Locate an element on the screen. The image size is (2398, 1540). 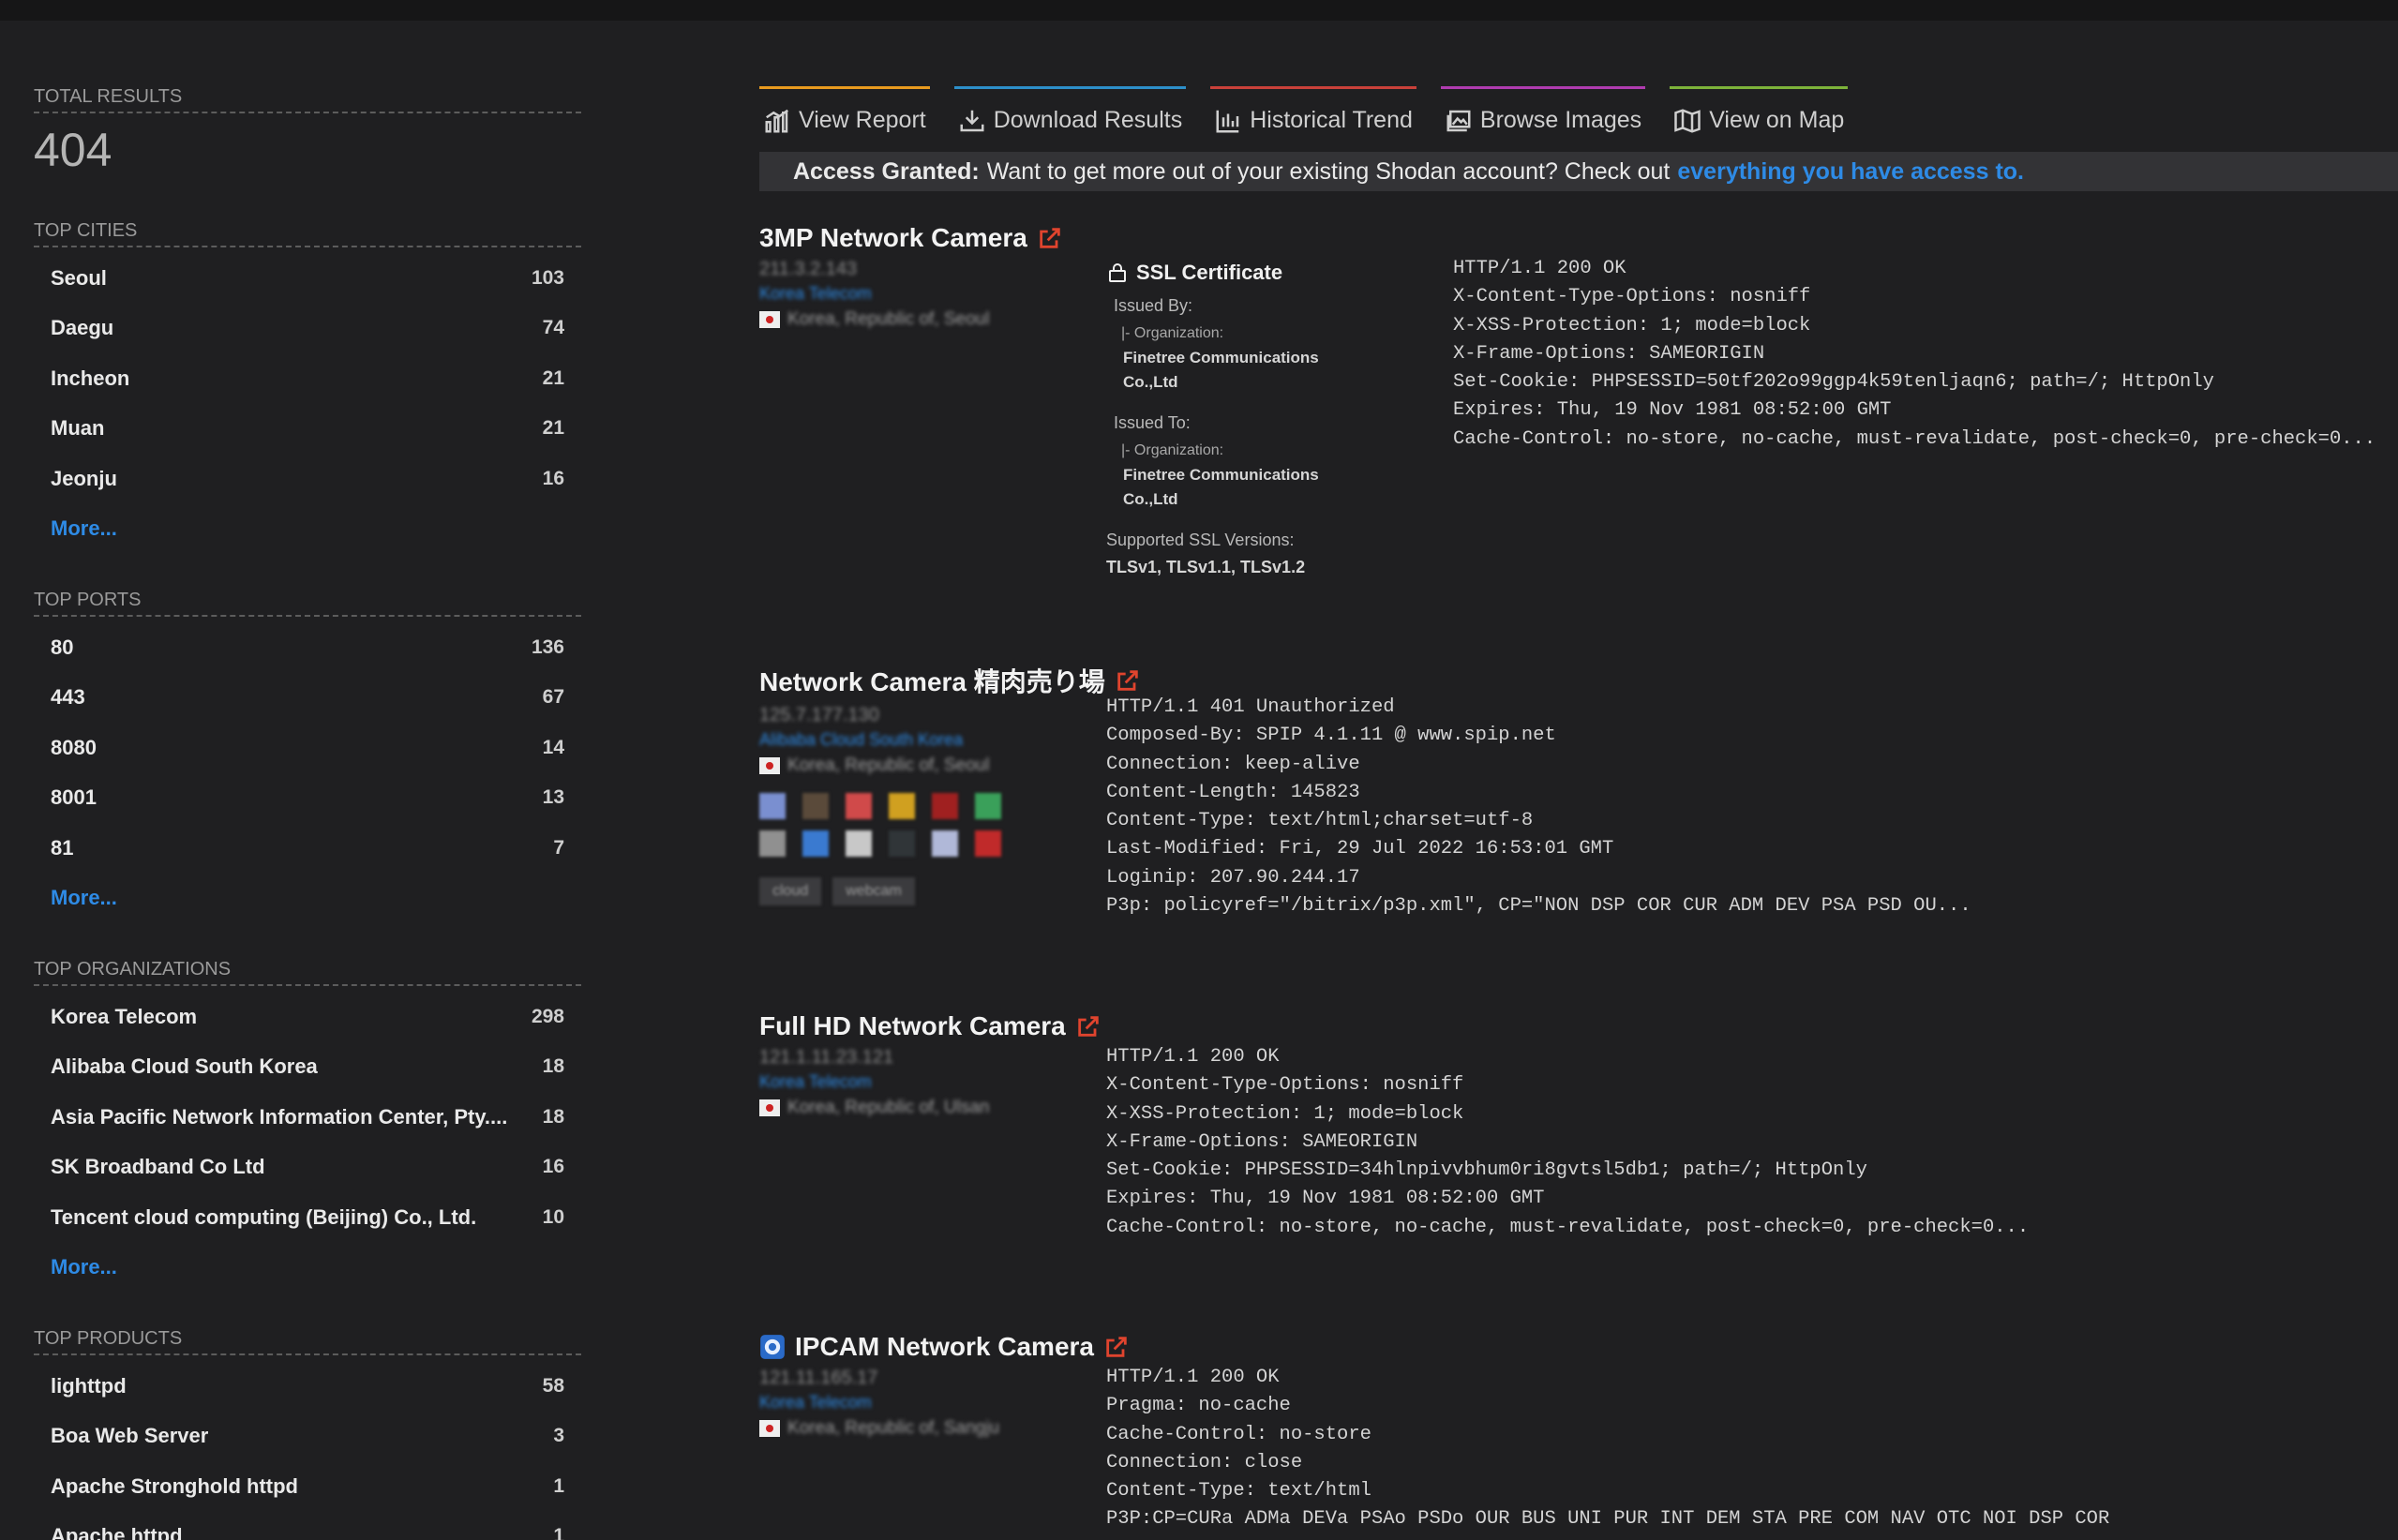
facet-item-org: Alibaba Cloud South Korea 18 is located at coordinates (308, 1068).